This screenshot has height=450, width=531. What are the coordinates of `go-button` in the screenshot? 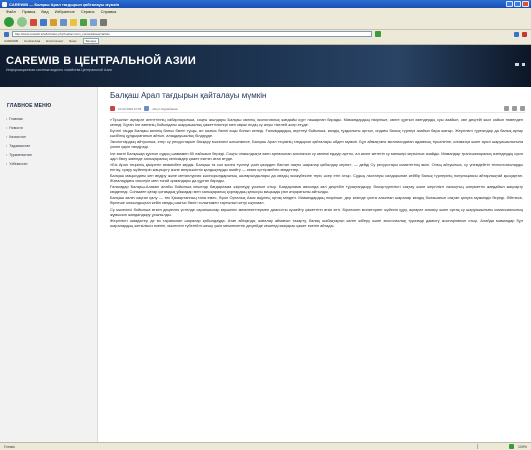 It's located at (378, 34).